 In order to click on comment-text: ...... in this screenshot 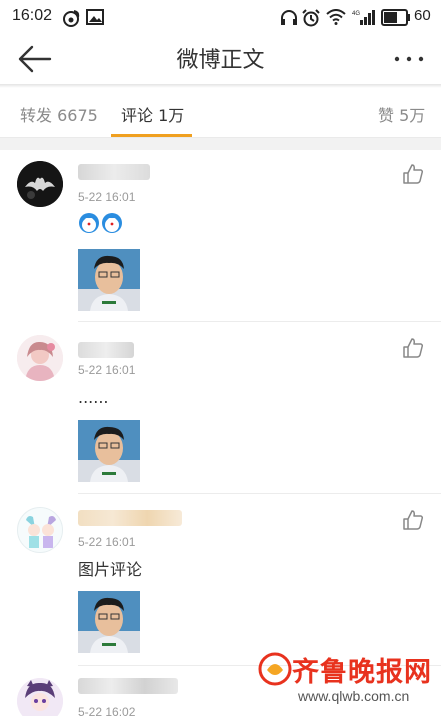, I will do `click(93, 397)`.